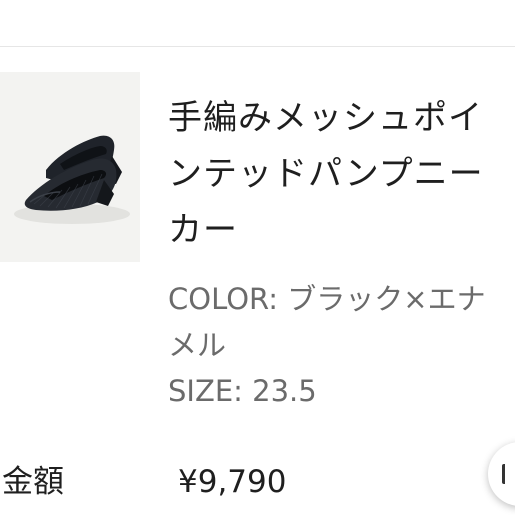 Image resolution: width=515 pixels, height=515 pixels. What do you see at coordinates (203, 230) in the screenshot?
I see `product-title-line: カー` at bounding box center [203, 230].